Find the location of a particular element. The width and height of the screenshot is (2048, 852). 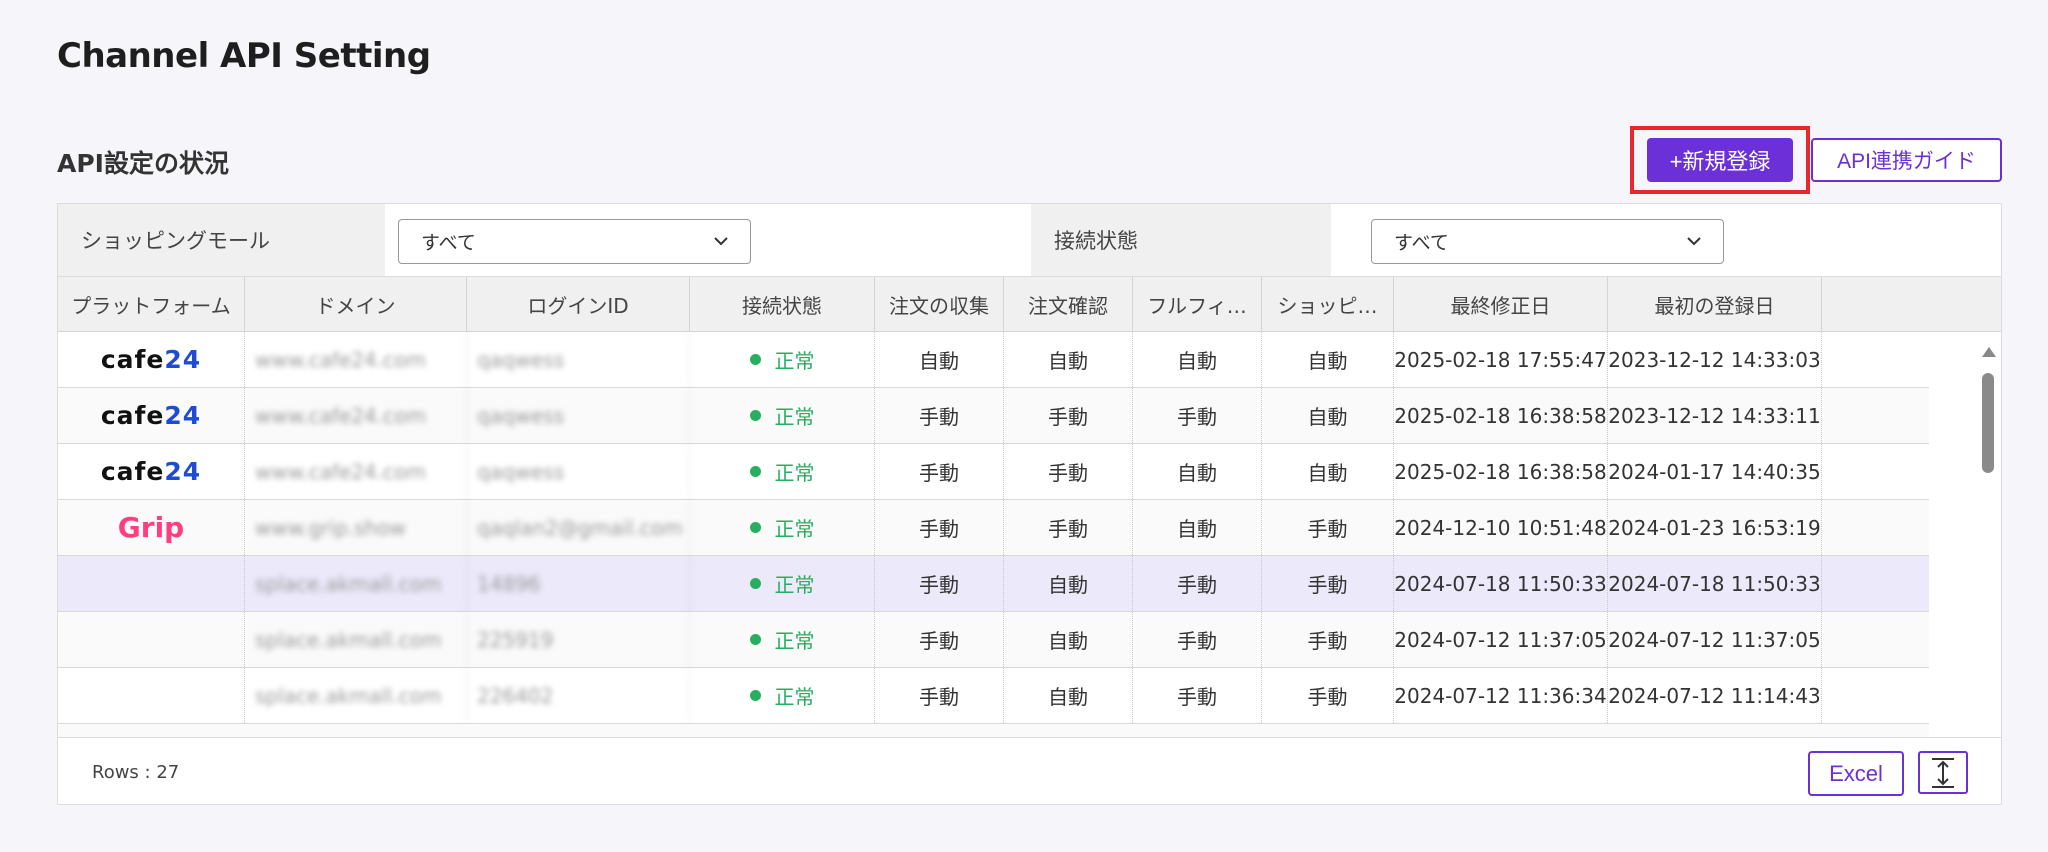

column-header-domain: ドメイン is located at coordinates (356, 304).